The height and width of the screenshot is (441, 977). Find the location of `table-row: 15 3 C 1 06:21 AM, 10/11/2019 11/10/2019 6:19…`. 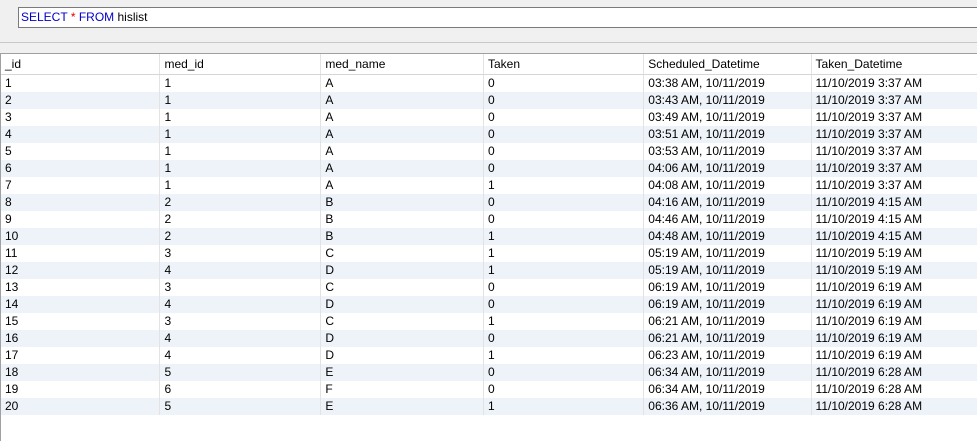

table-row: 15 3 C 1 06:21 AM, 10/11/2019 11/10/2019 6:19… is located at coordinates (489, 321).